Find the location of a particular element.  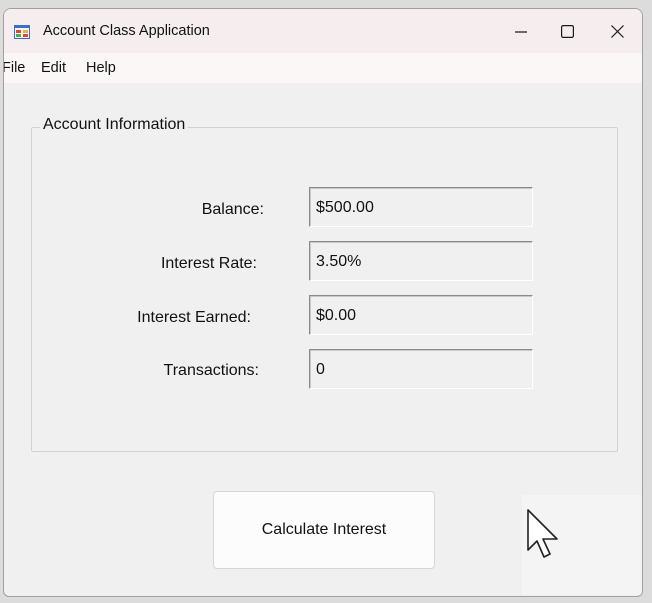

menu-bar: File Edit Help is located at coordinates (323, 68).